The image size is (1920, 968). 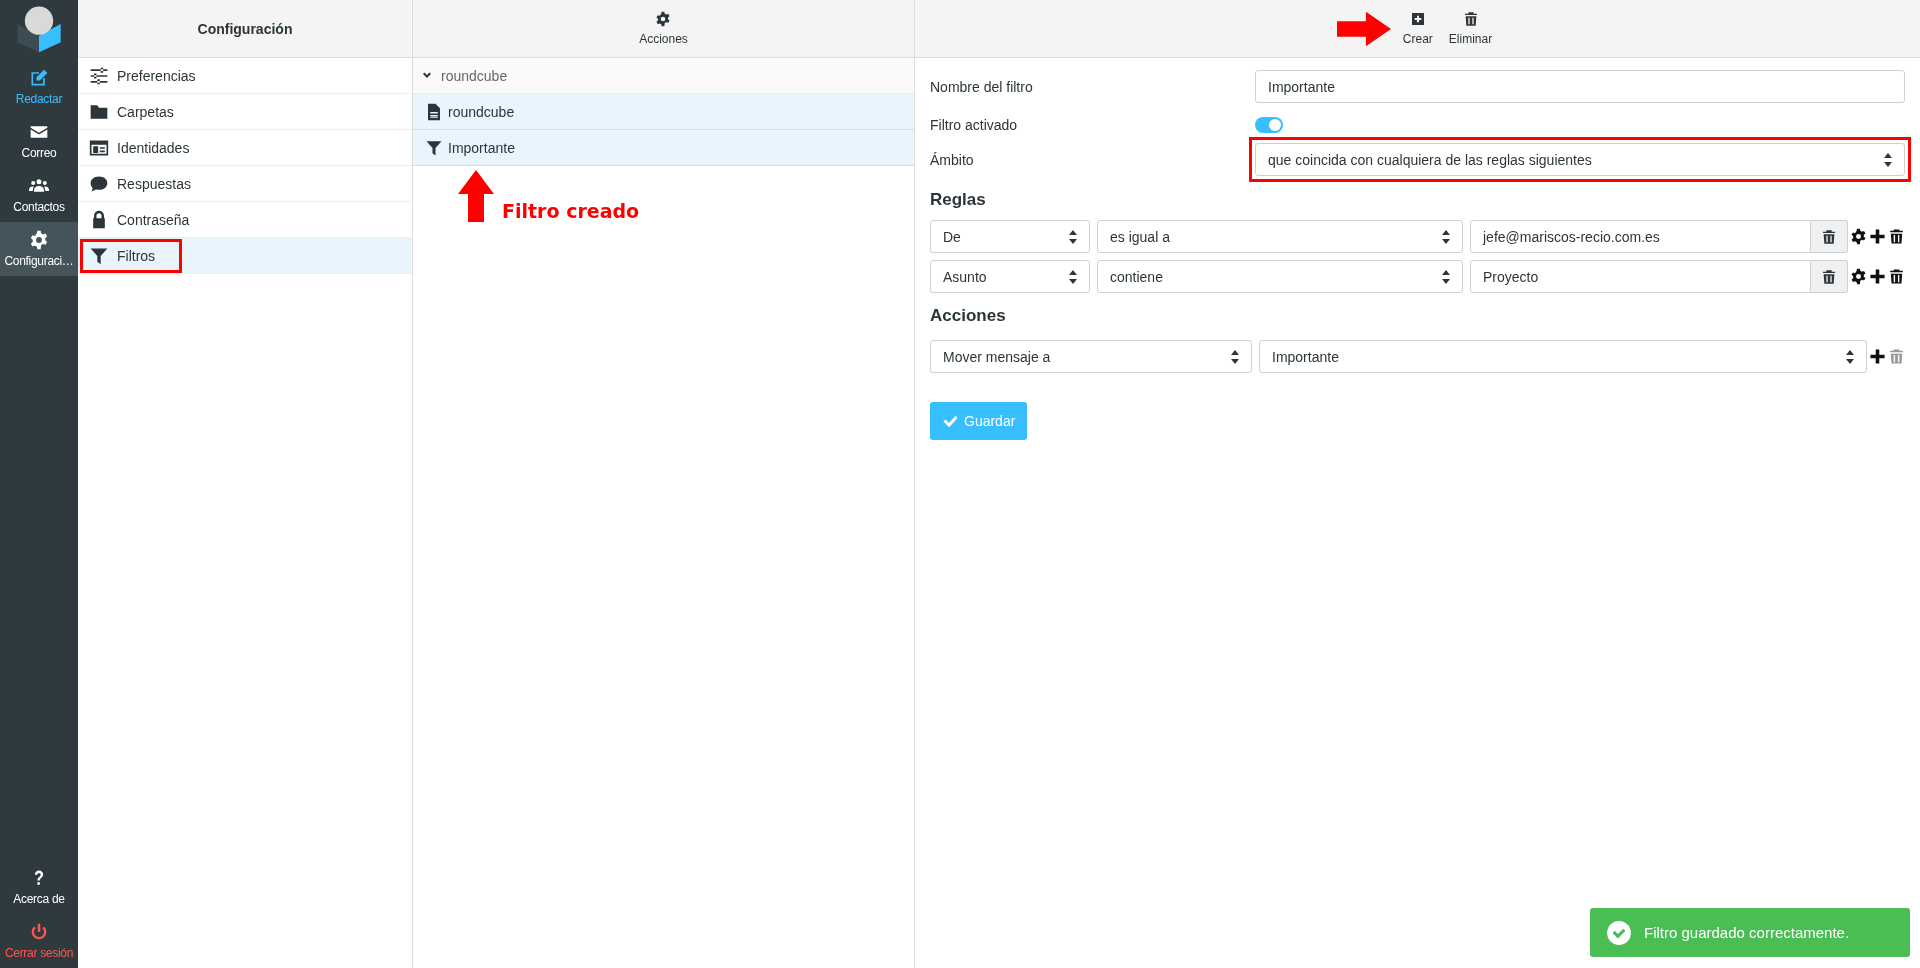 What do you see at coordinates (39, 195) in the screenshot?
I see `nav-item: Contactos` at bounding box center [39, 195].